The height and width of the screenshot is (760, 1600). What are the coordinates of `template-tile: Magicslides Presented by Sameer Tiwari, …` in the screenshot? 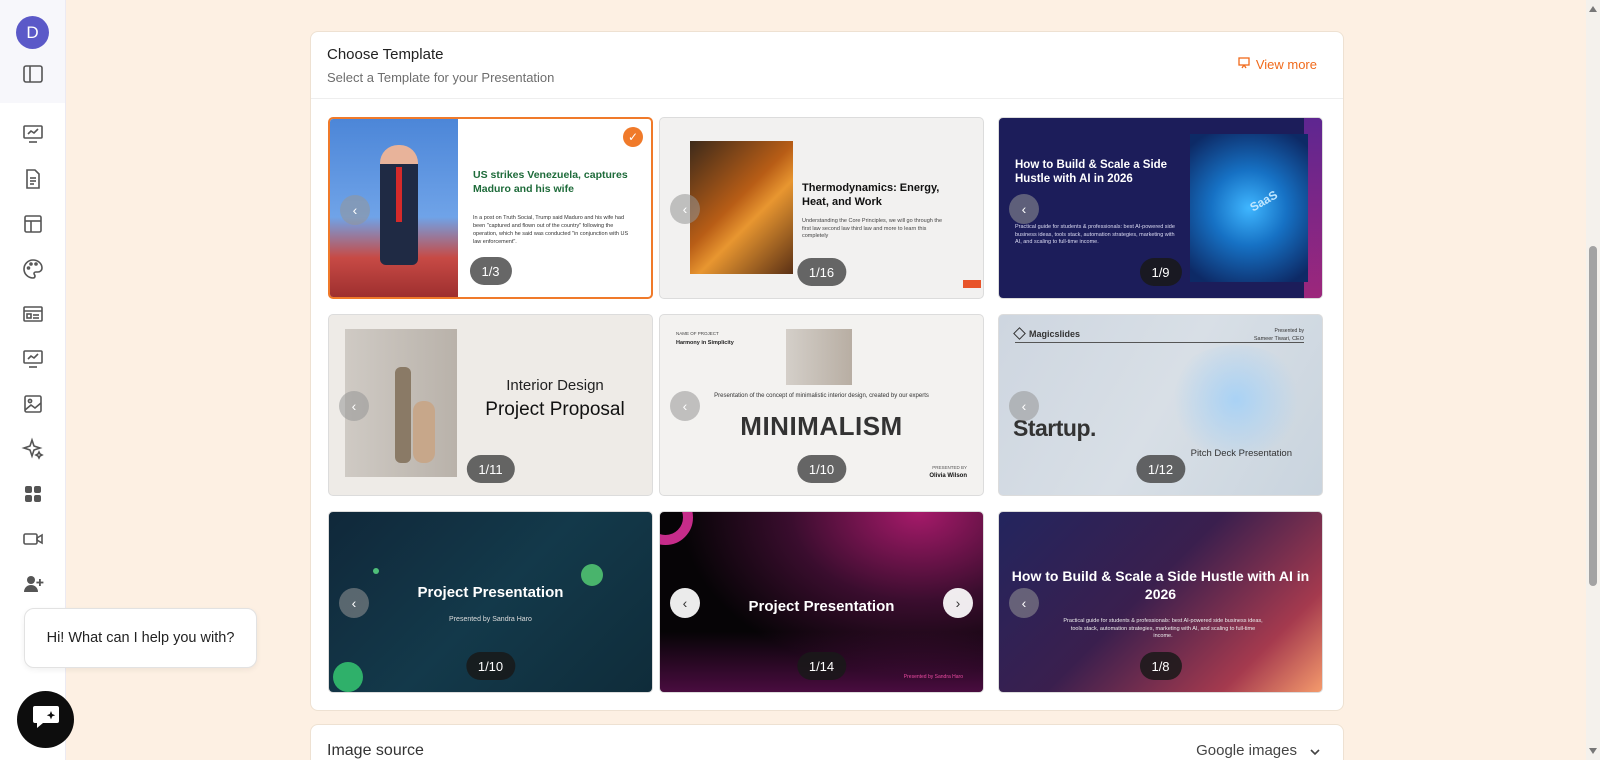 It's located at (1160, 405).